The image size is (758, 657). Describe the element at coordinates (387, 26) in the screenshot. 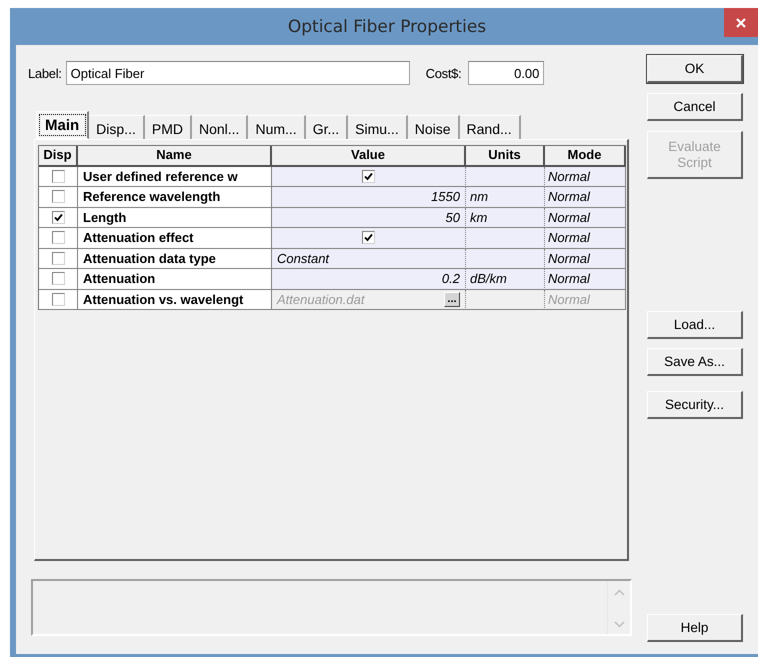

I see `window-title: Optical Fiber Properties` at that location.